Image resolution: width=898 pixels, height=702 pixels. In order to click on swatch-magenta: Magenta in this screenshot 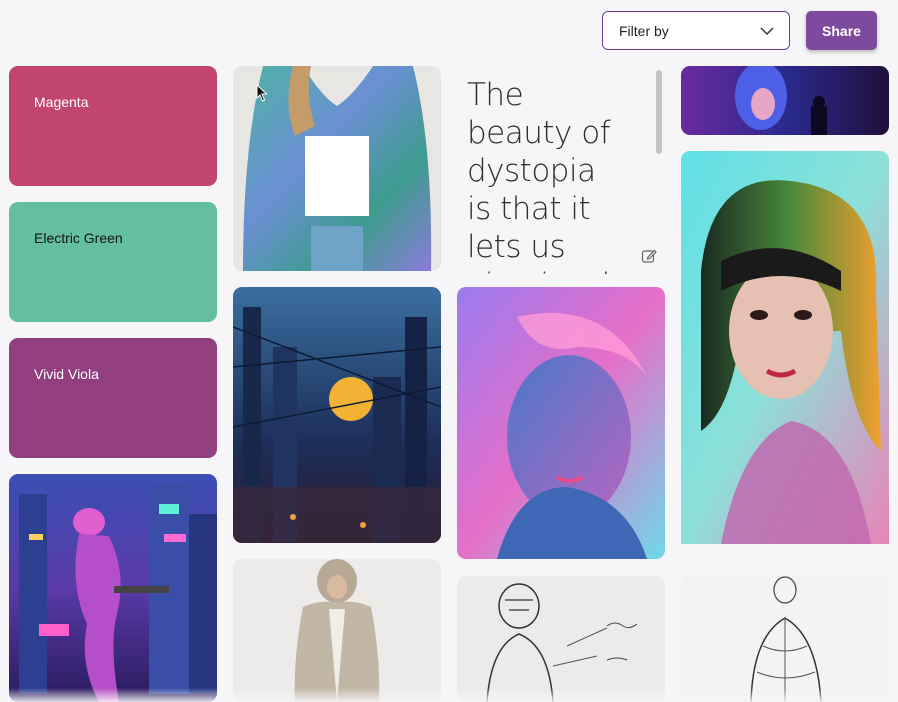, I will do `click(113, 126)`.